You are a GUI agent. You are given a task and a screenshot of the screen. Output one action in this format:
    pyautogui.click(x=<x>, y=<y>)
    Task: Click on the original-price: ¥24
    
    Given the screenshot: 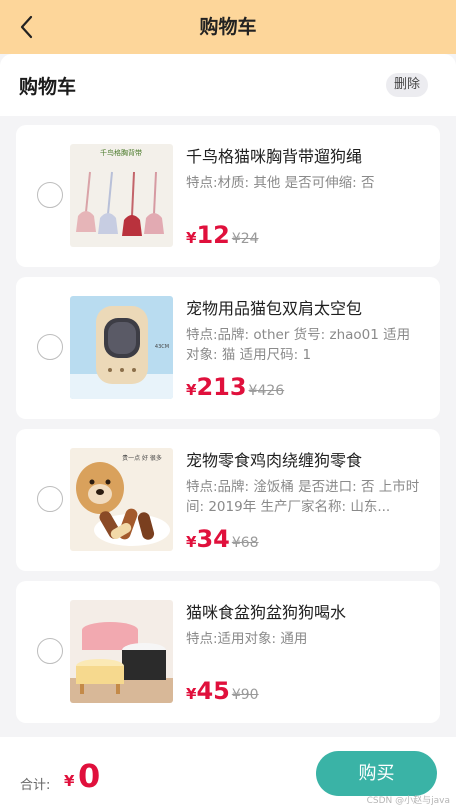 What is the action you would take?
    pyautogui.click(x=245, y=239)
    